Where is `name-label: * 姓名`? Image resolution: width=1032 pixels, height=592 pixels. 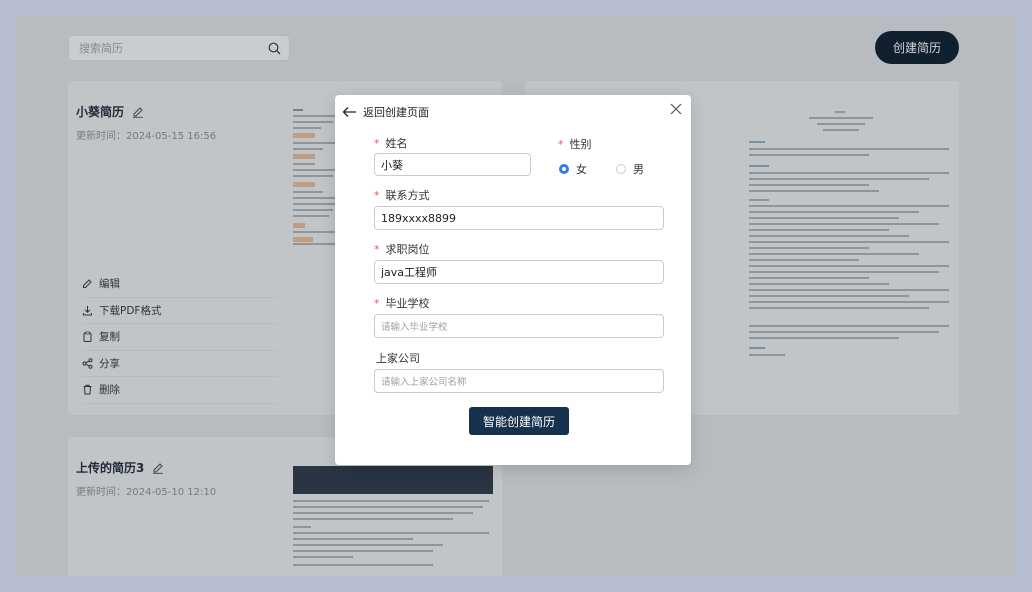
name-label: * 姓名 is located at coordinates (391, 143).